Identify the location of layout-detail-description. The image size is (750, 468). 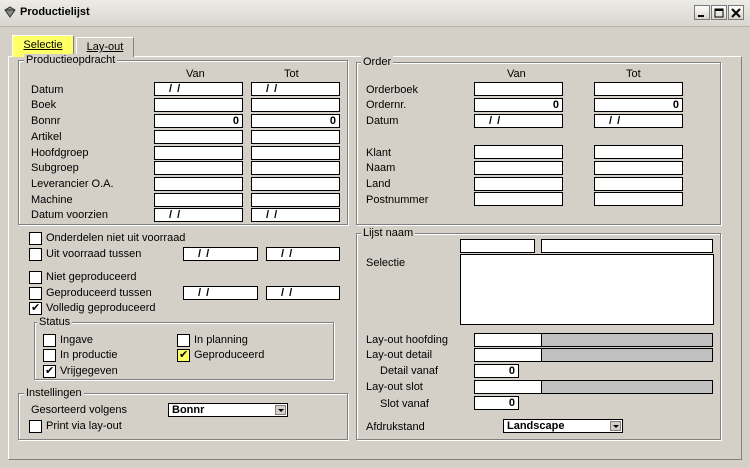
(627, 355).